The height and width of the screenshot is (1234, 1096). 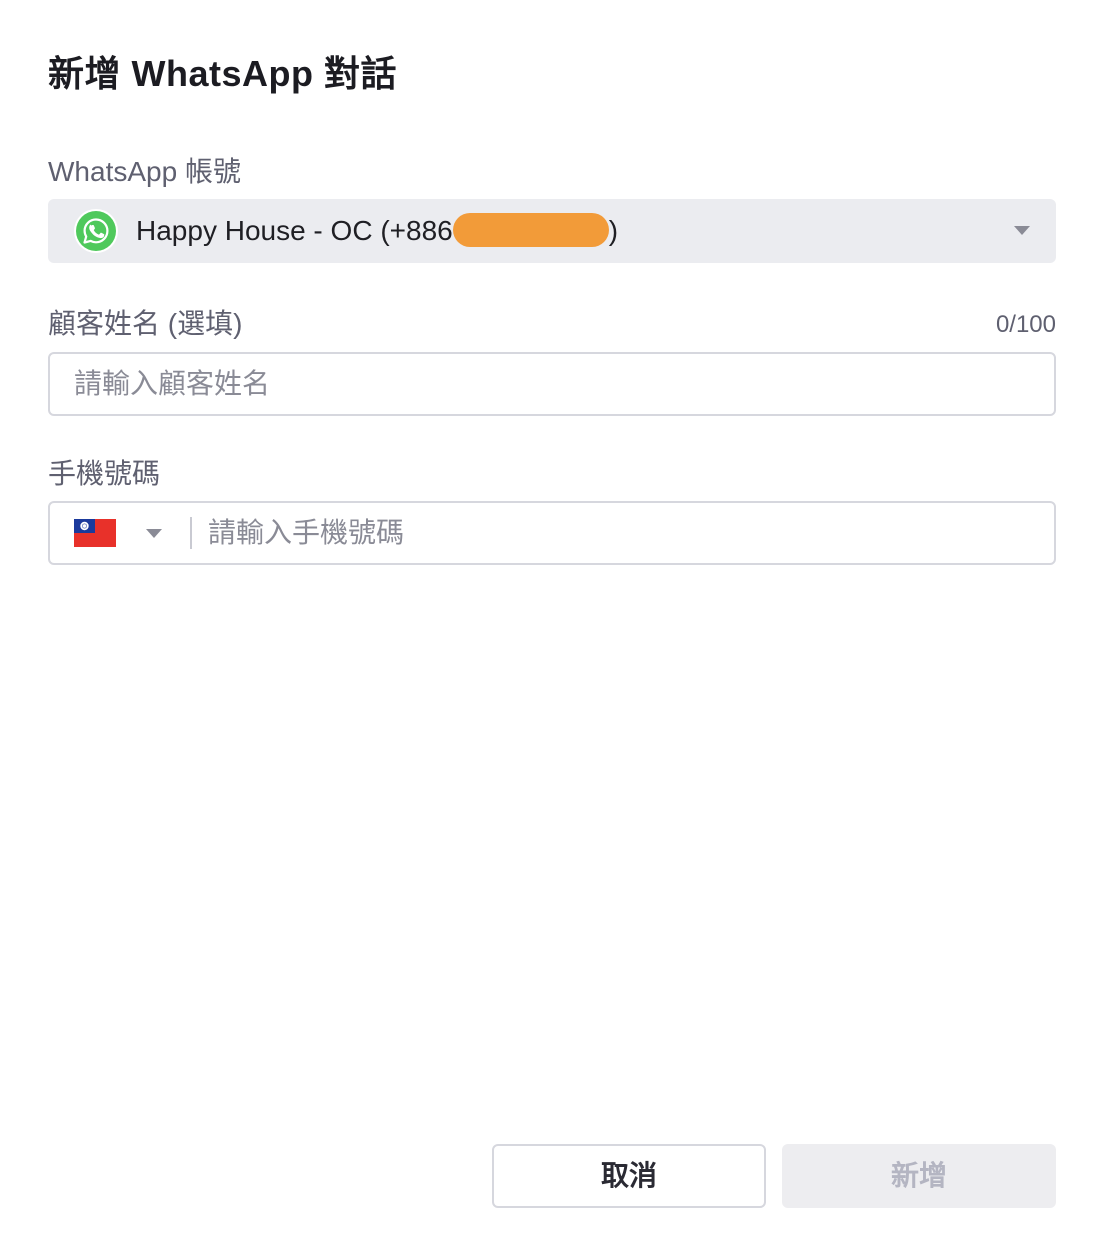 I want to click on redacted-phone-number, so click(x=530, y=229).